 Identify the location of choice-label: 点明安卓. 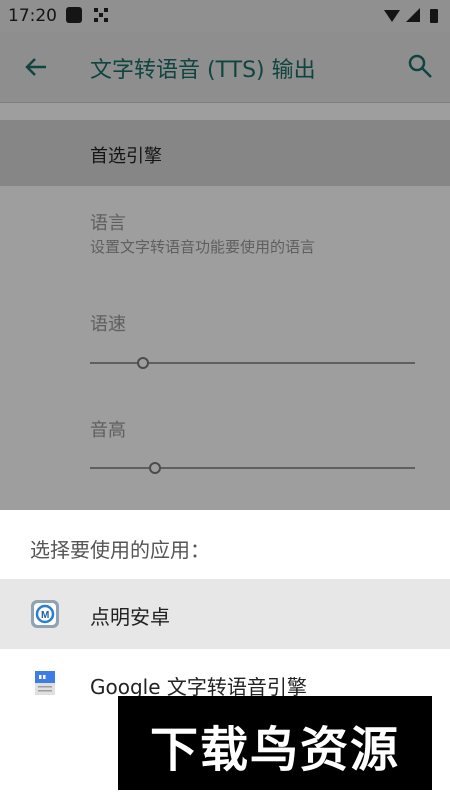
(130, 617).